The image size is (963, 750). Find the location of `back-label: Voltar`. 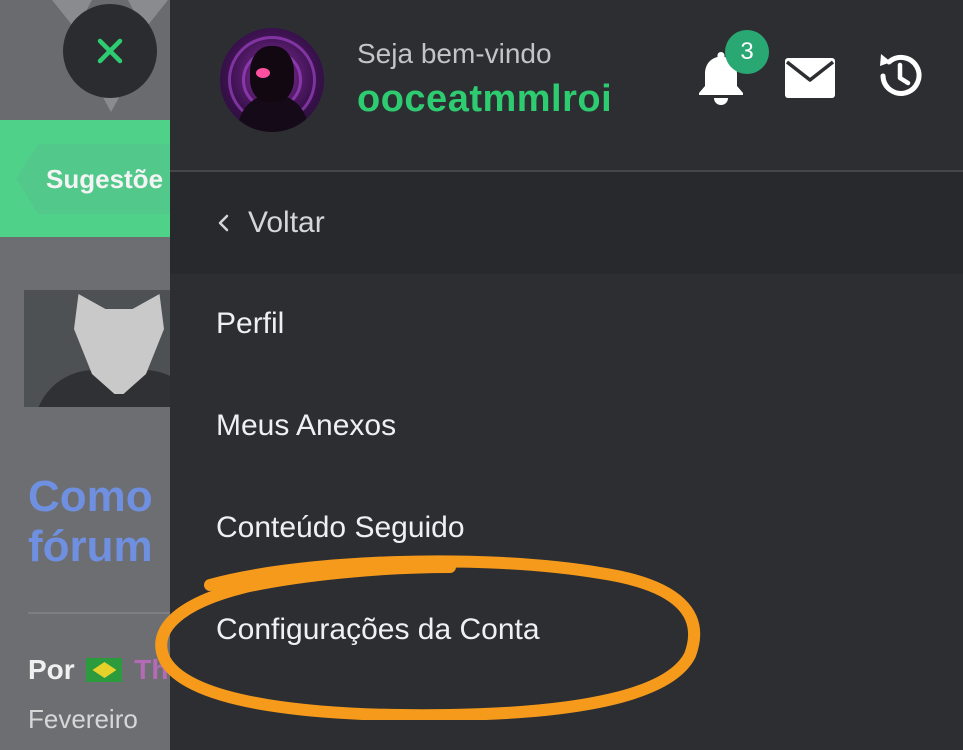

back-label: Voltar is located at coordinates (286, 222).